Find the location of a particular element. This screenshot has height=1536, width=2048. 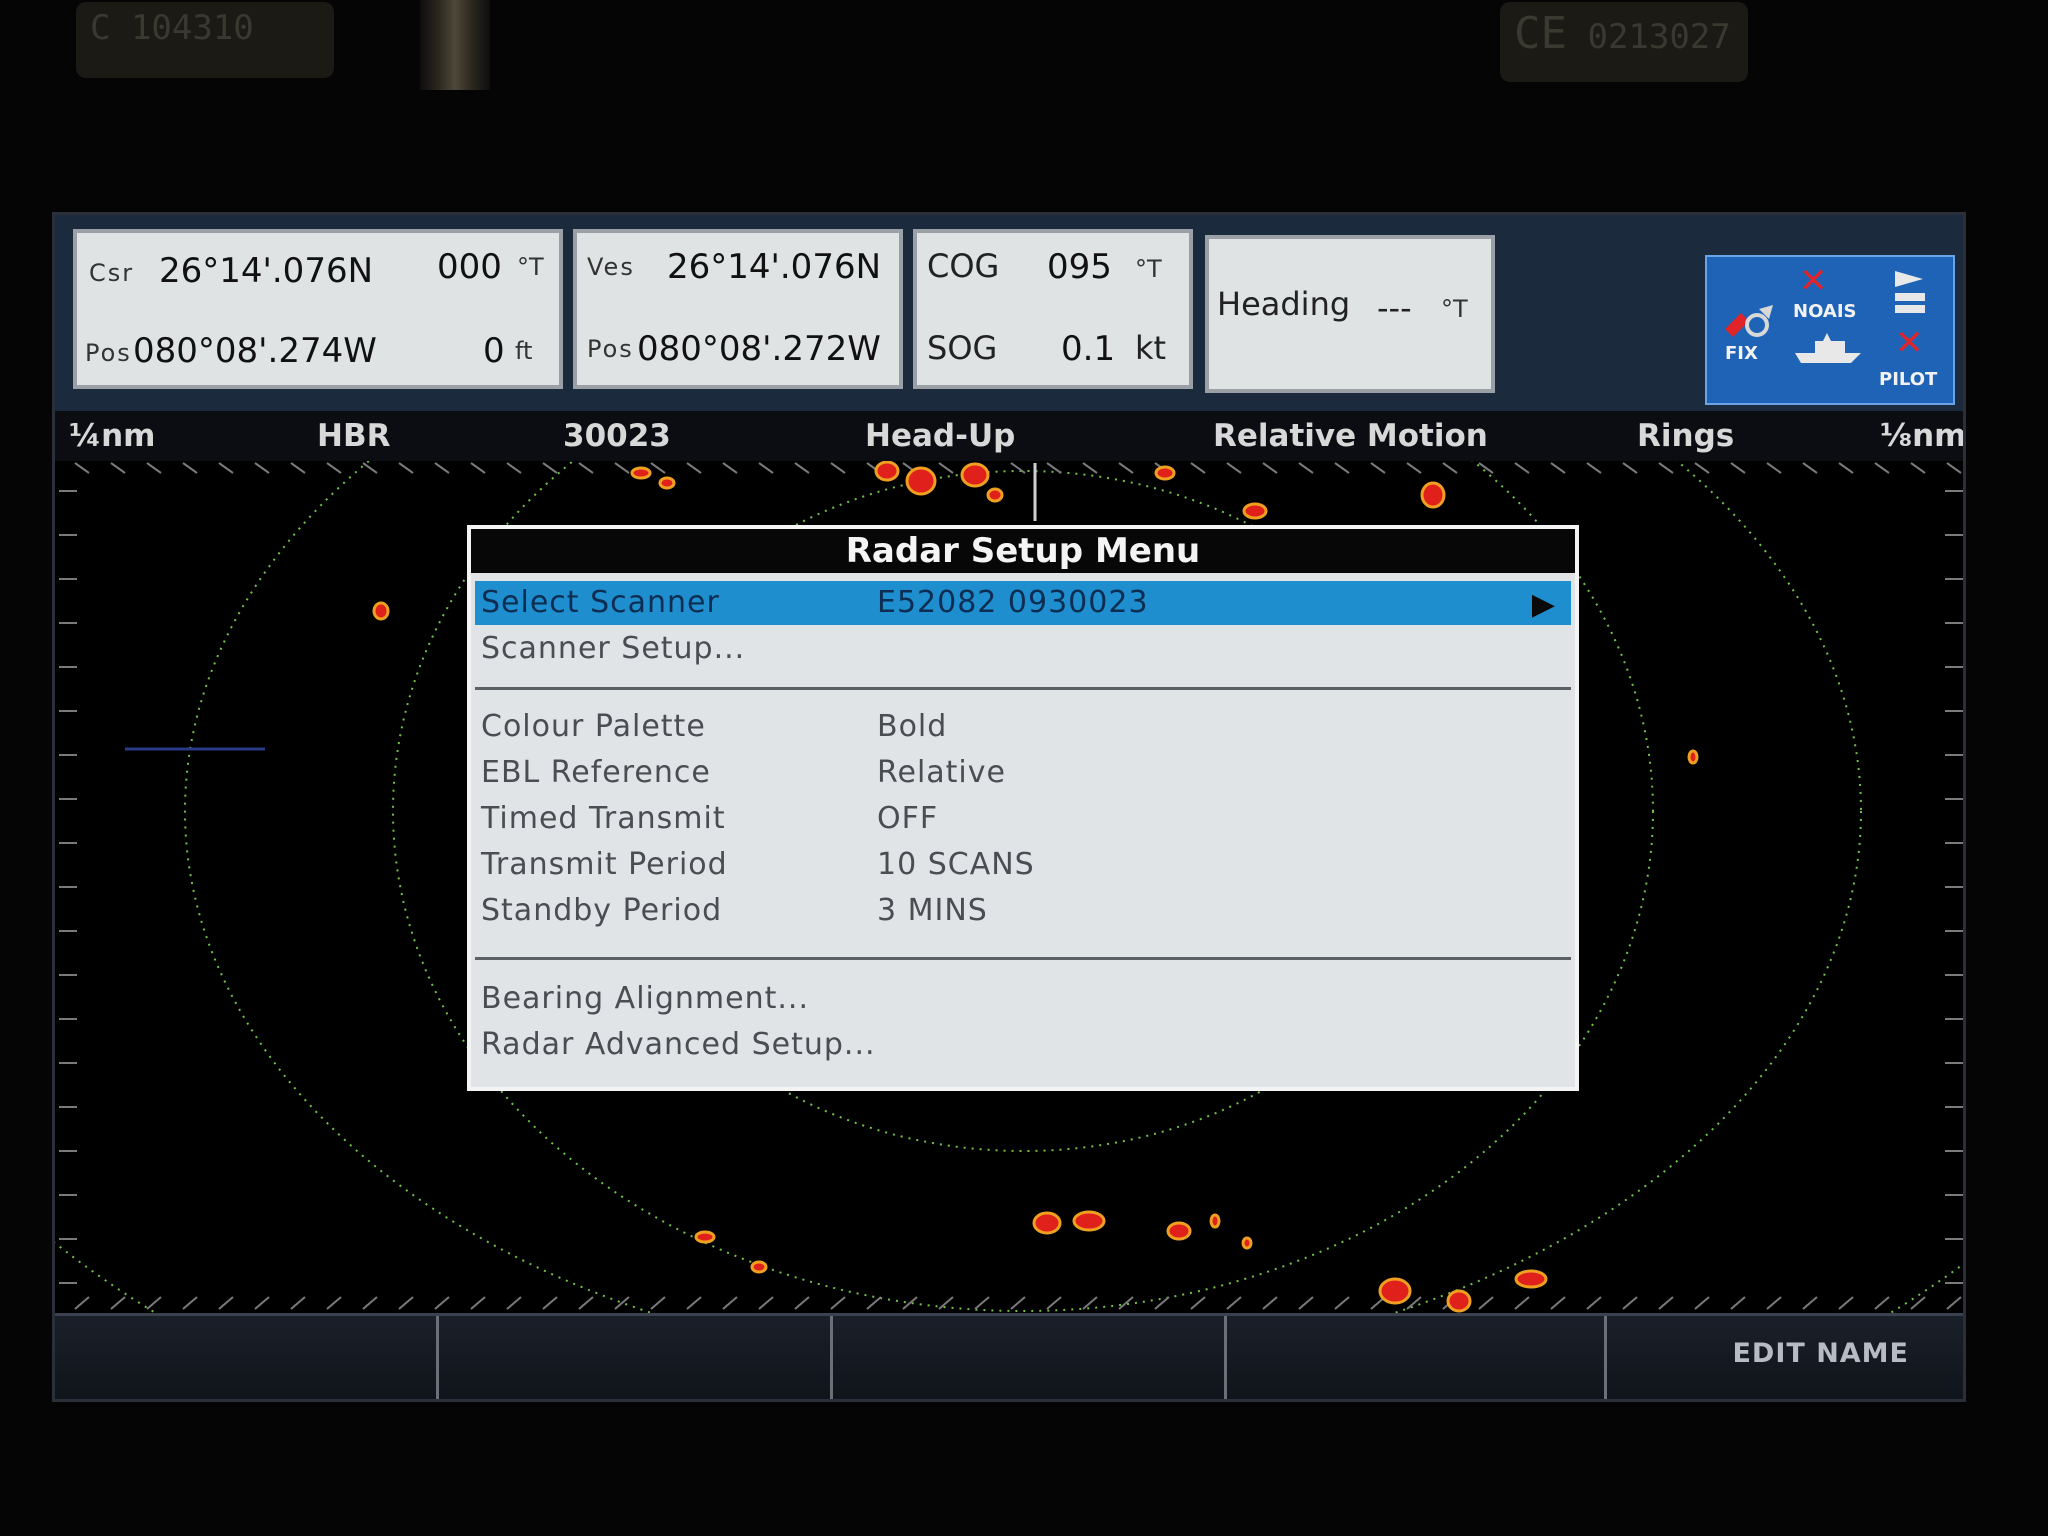

select-scanner-row: Select Scanner E52082 0930023 ▶ is located at coordinates (1023, 603).